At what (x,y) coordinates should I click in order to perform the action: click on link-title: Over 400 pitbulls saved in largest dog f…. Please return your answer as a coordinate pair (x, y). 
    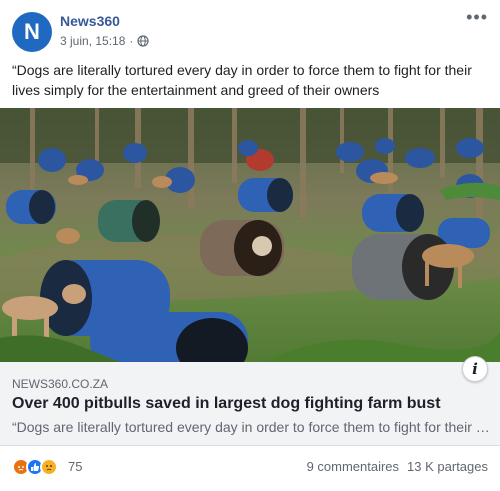
    Looking at the image, I should click on (226, 404).